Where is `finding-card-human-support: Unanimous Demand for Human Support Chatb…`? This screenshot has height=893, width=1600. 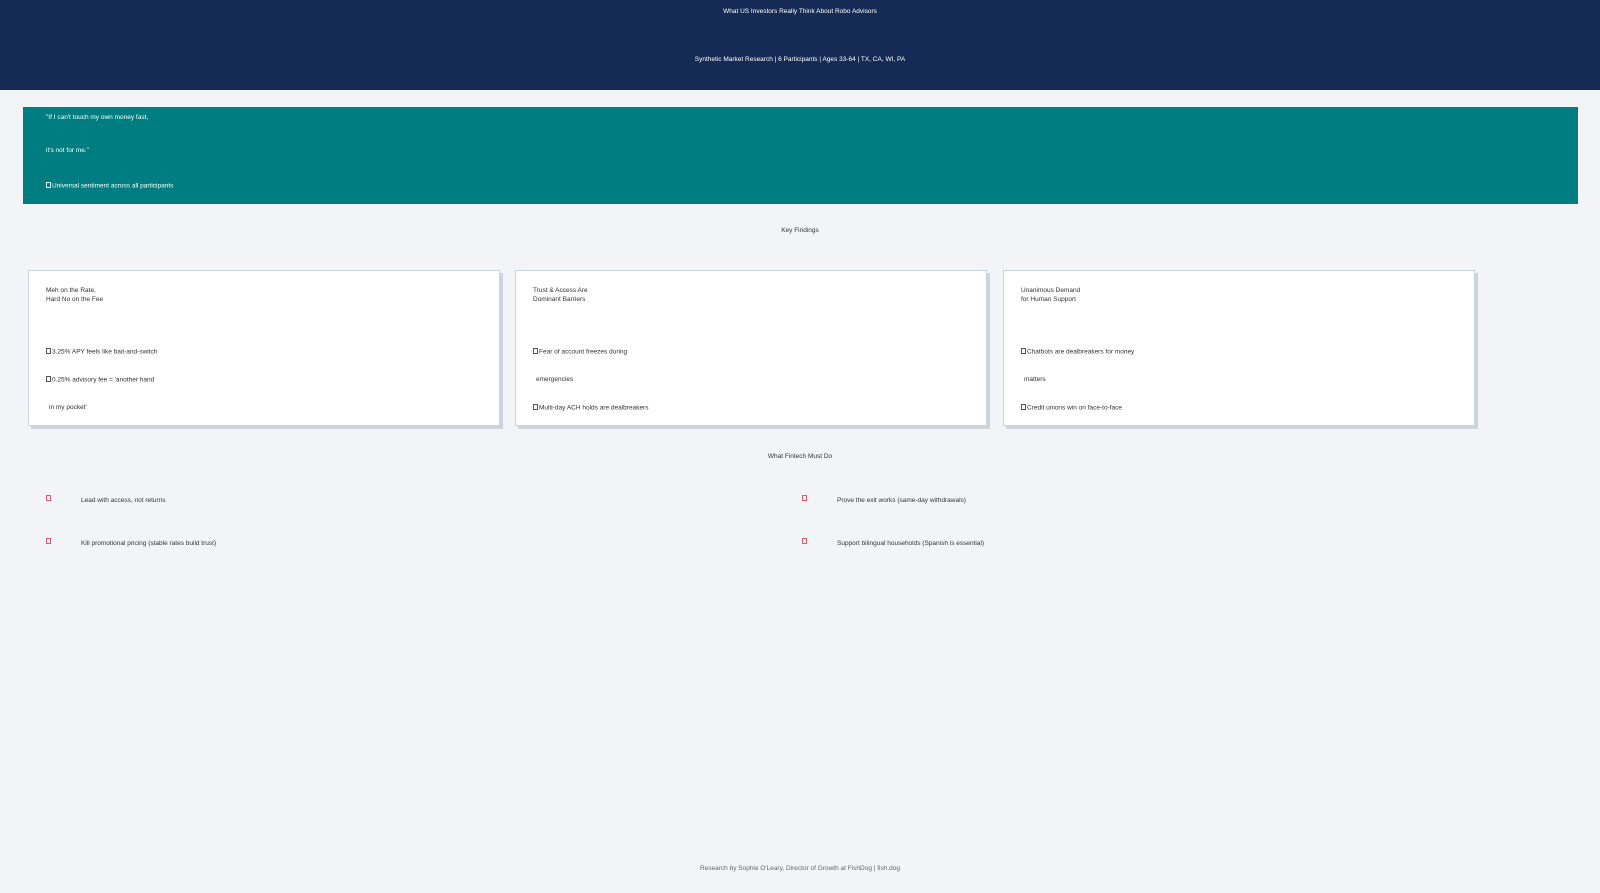 finding-card-human-support: Unanimous Demand for Human Support Chatb… is located at coordinates (1239, 348).